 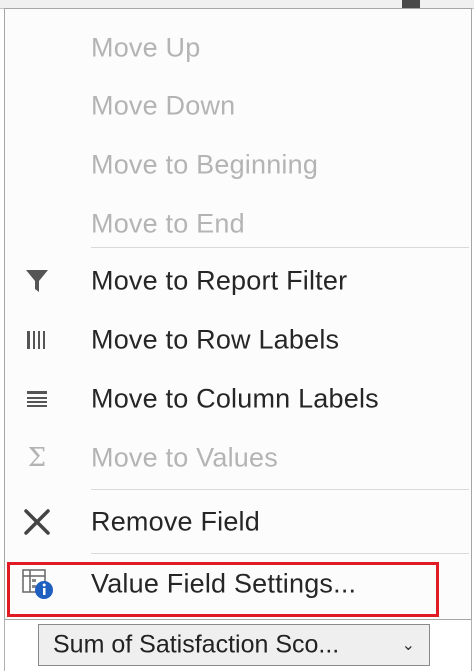 What do you see at coordinates (215, 339) in the screenshot?
I see `menu-item-label: Move to Row Labels` at bounding box center [215, 339].